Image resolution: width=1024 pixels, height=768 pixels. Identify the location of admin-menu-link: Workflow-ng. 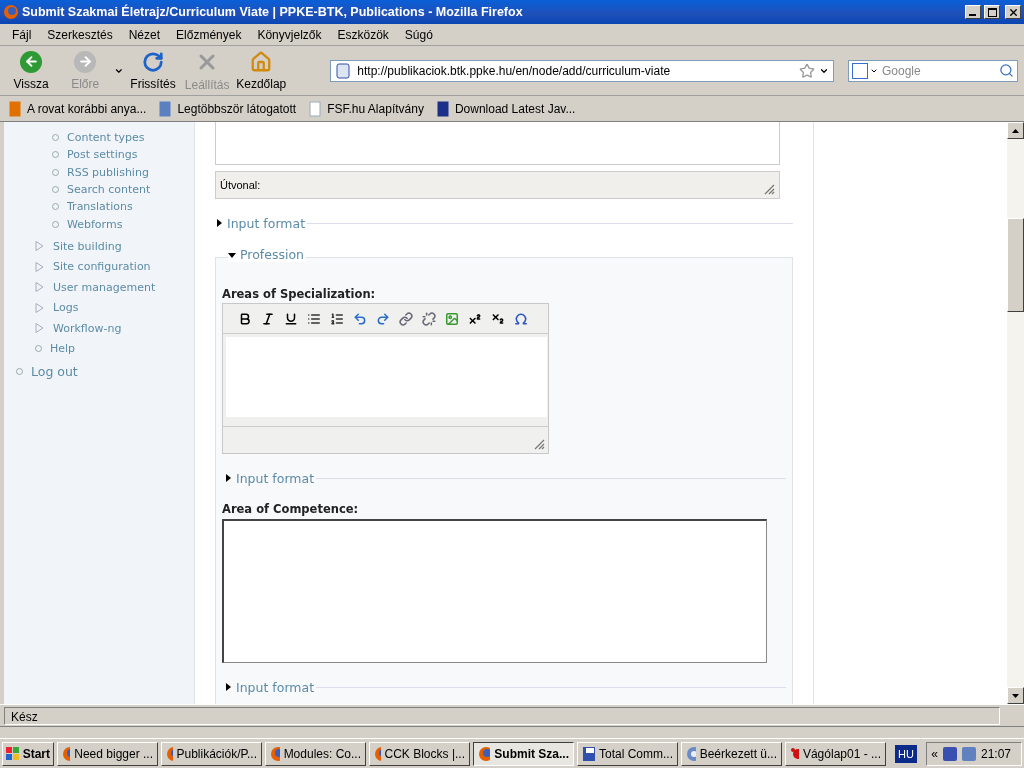
(99, 328).